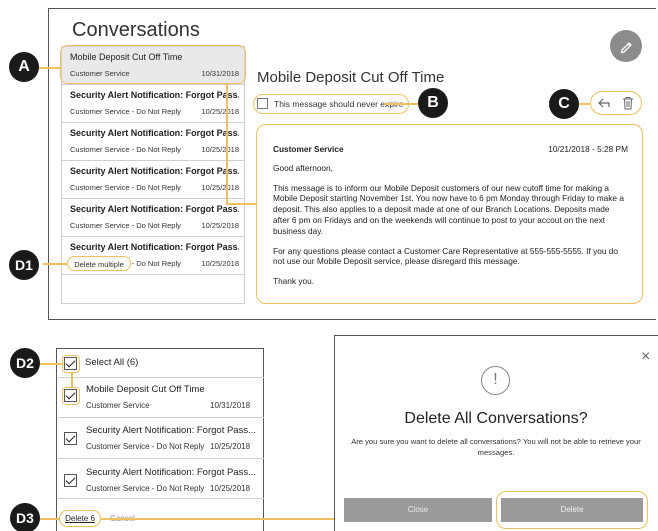 The height and width of the screenshot is (531, 658). What do you see at coordinates (24, 265) in the screenshot?
I see `marker-d1: D1` at bounding box center [24, 265].